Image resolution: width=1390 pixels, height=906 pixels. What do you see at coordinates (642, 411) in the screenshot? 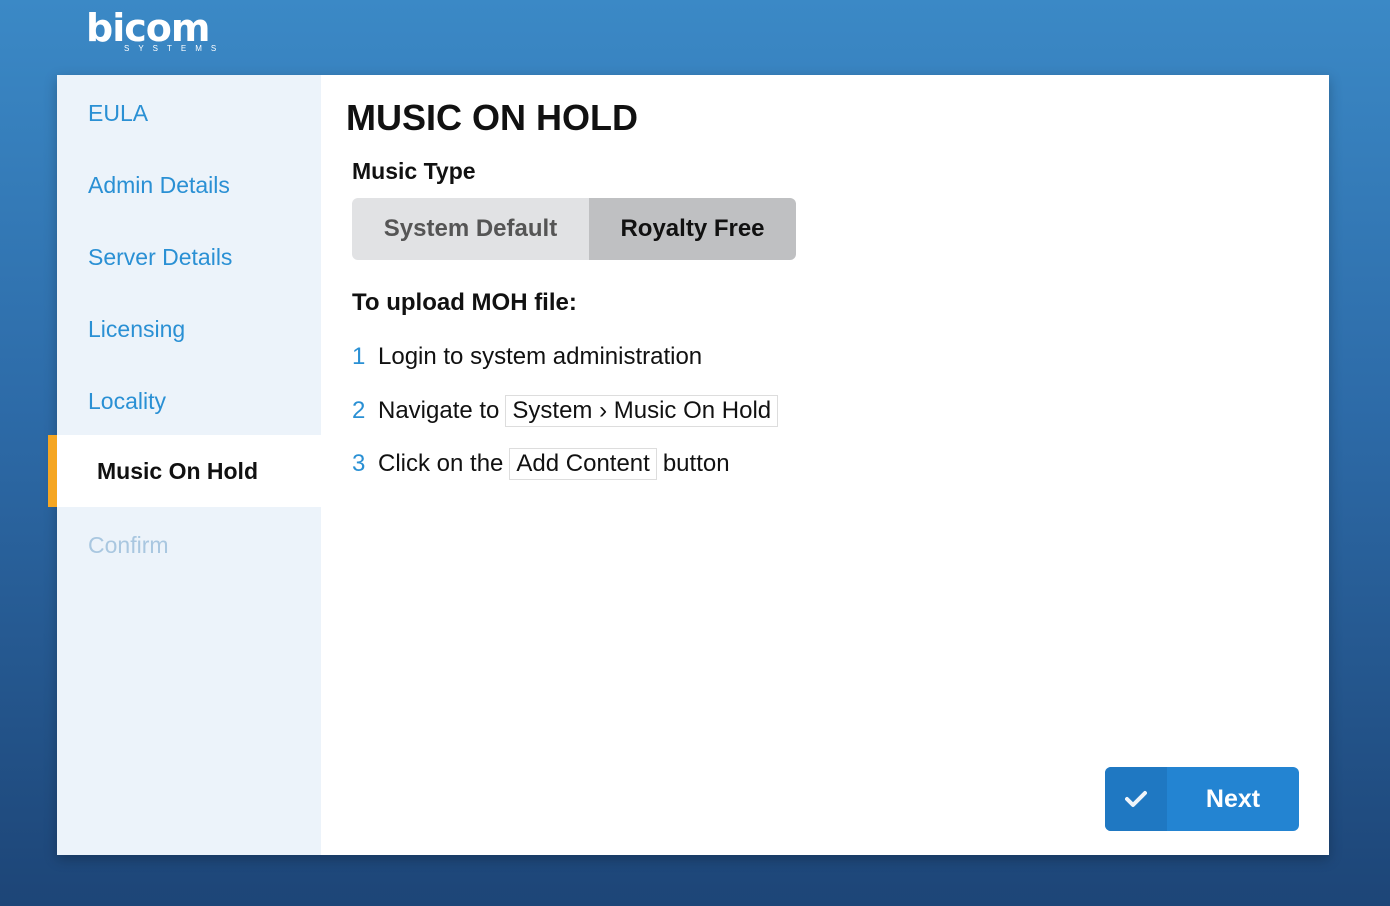
I see `menu-path-chip: System › Music On Hold` at bounding box center [642, 411].